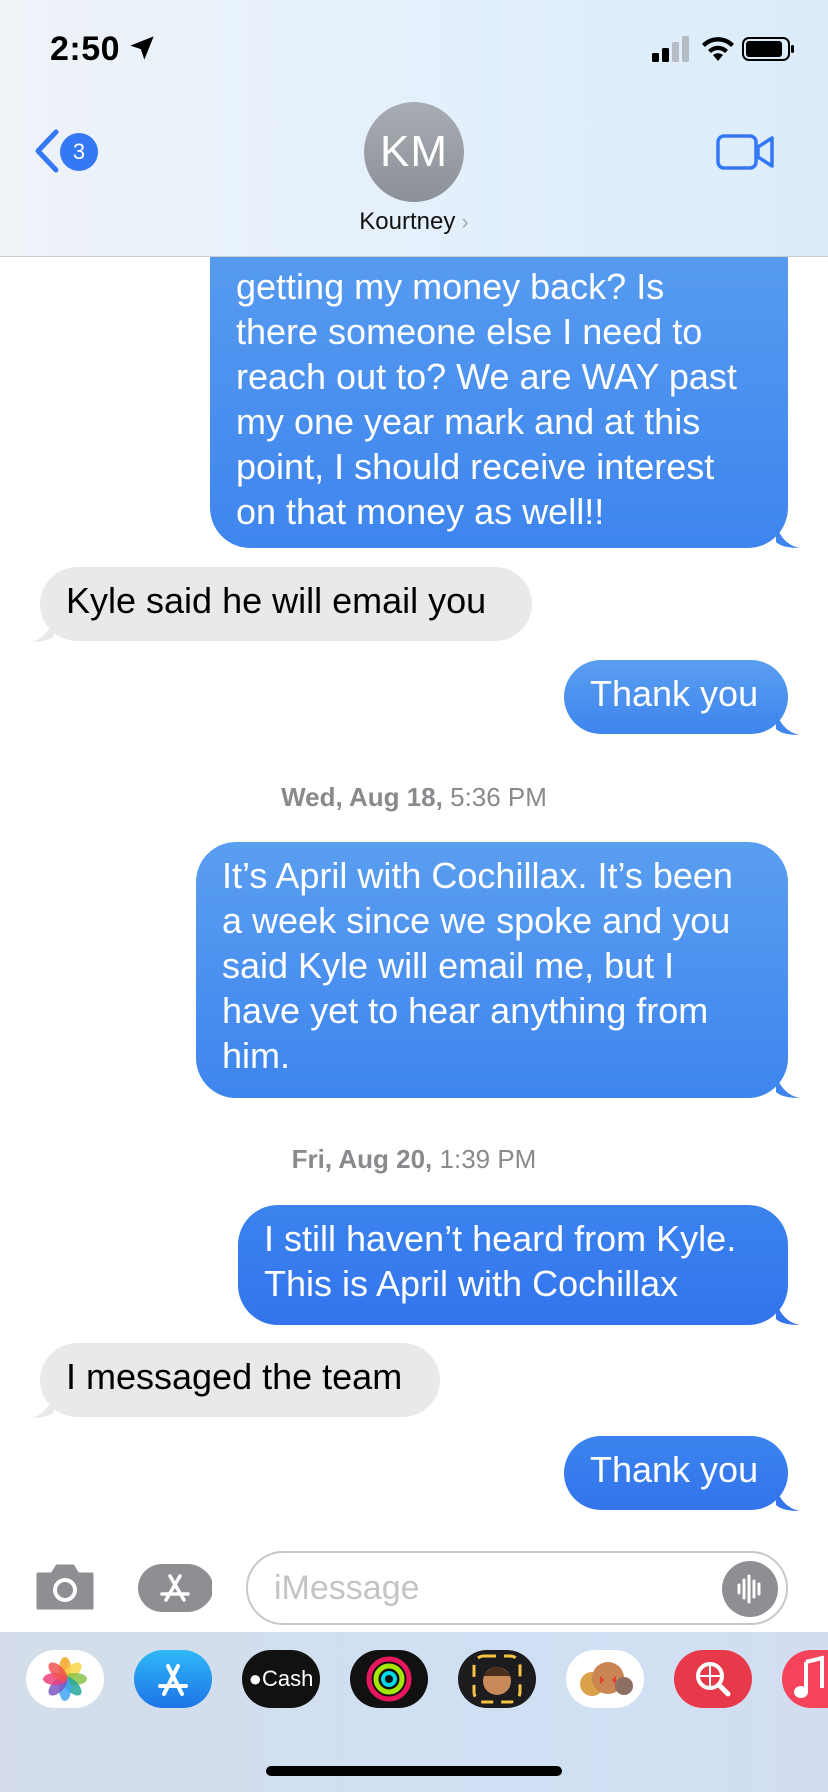 The height and width of the screenshot is (1792, 828). What do you see at coordinates (476, 920) in the screenshot?
I see `message-line: a week since we spoke and you` at bounding box center [476, 920].